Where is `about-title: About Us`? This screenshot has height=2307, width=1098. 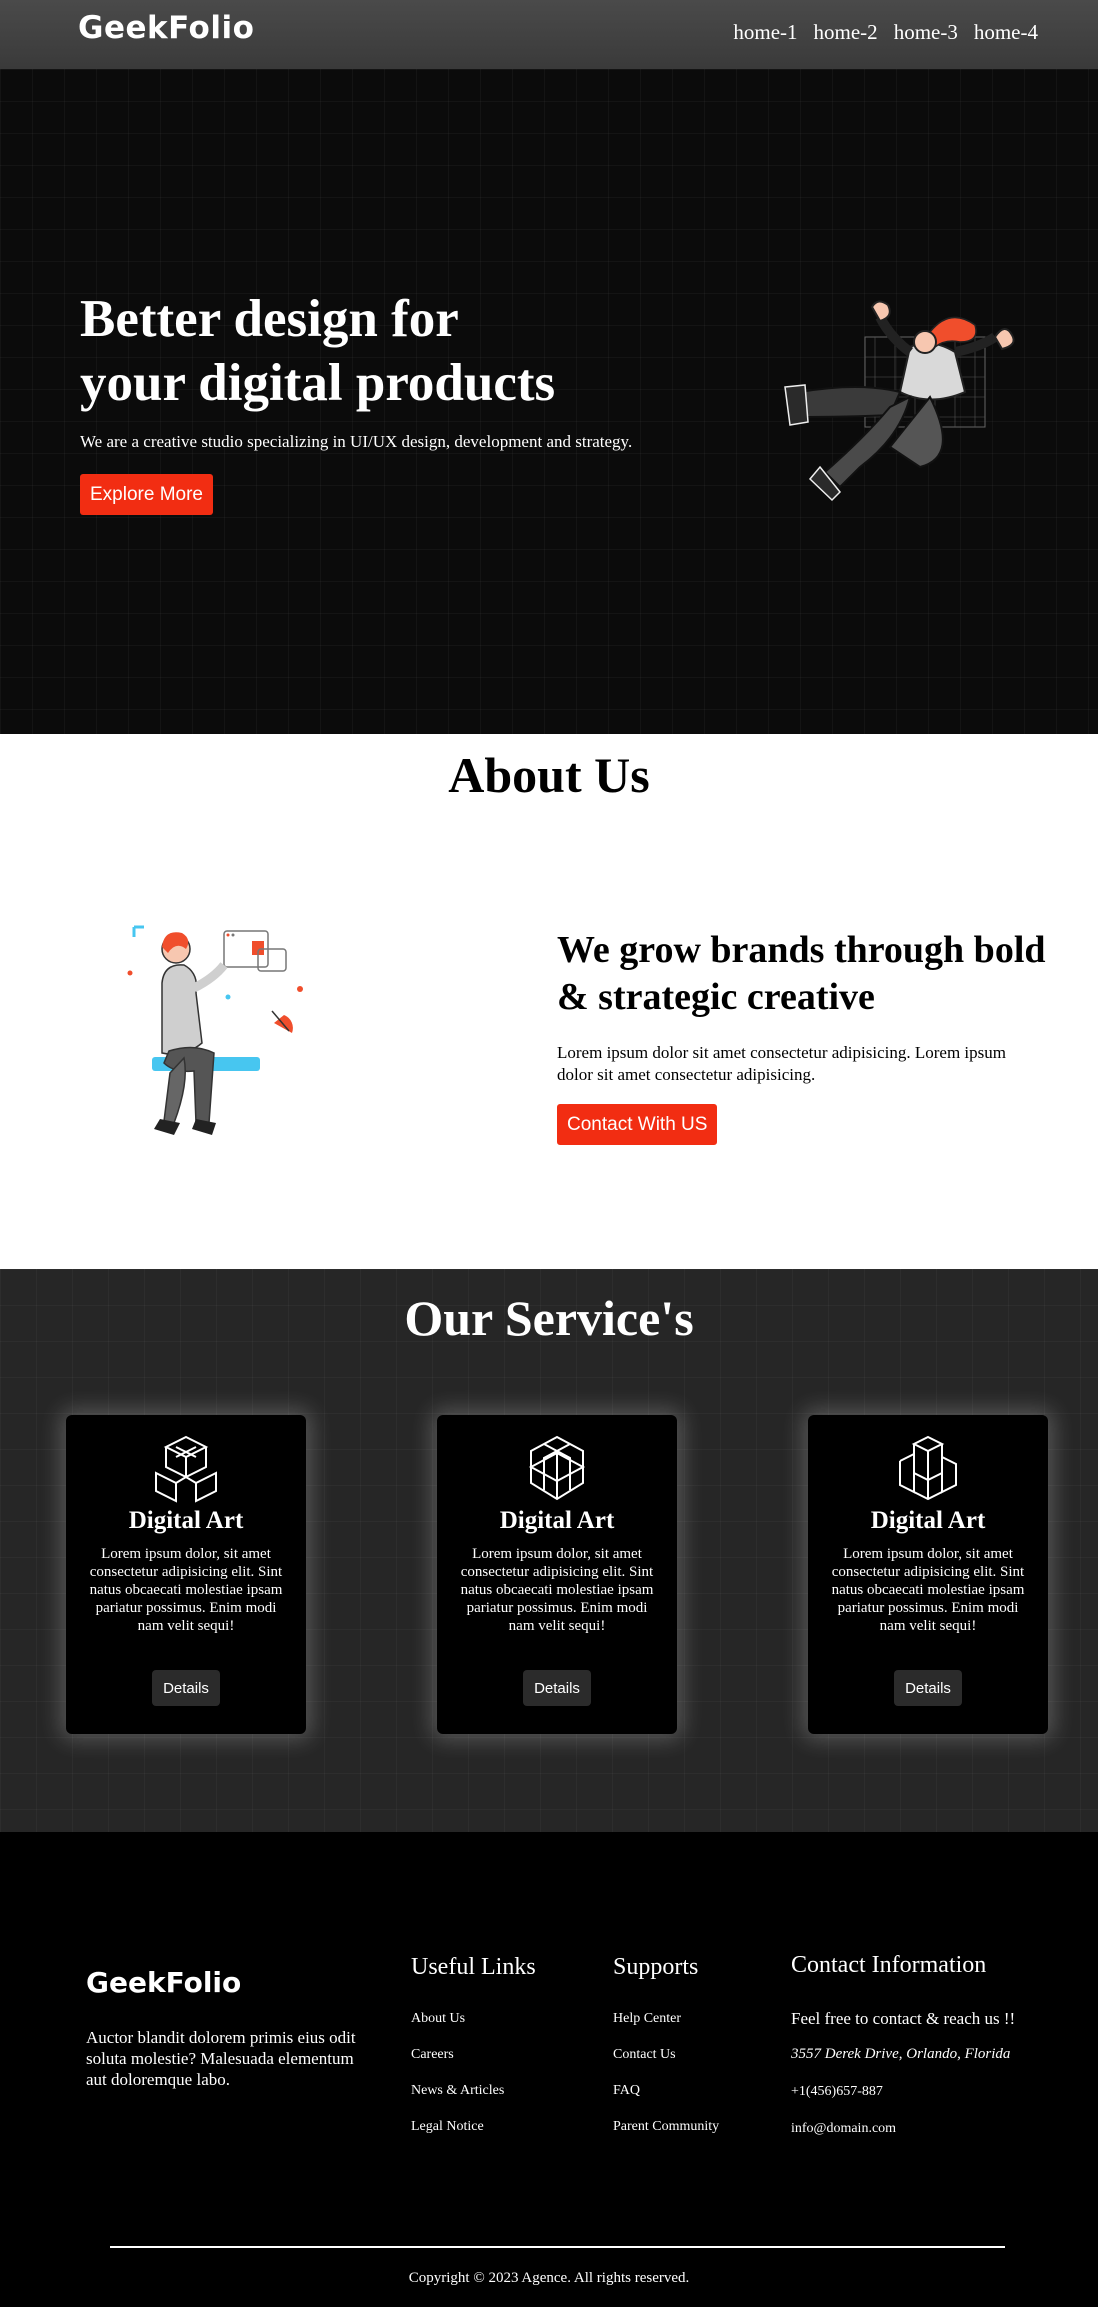
about-title: About Us is located at coordinates (549, 775).